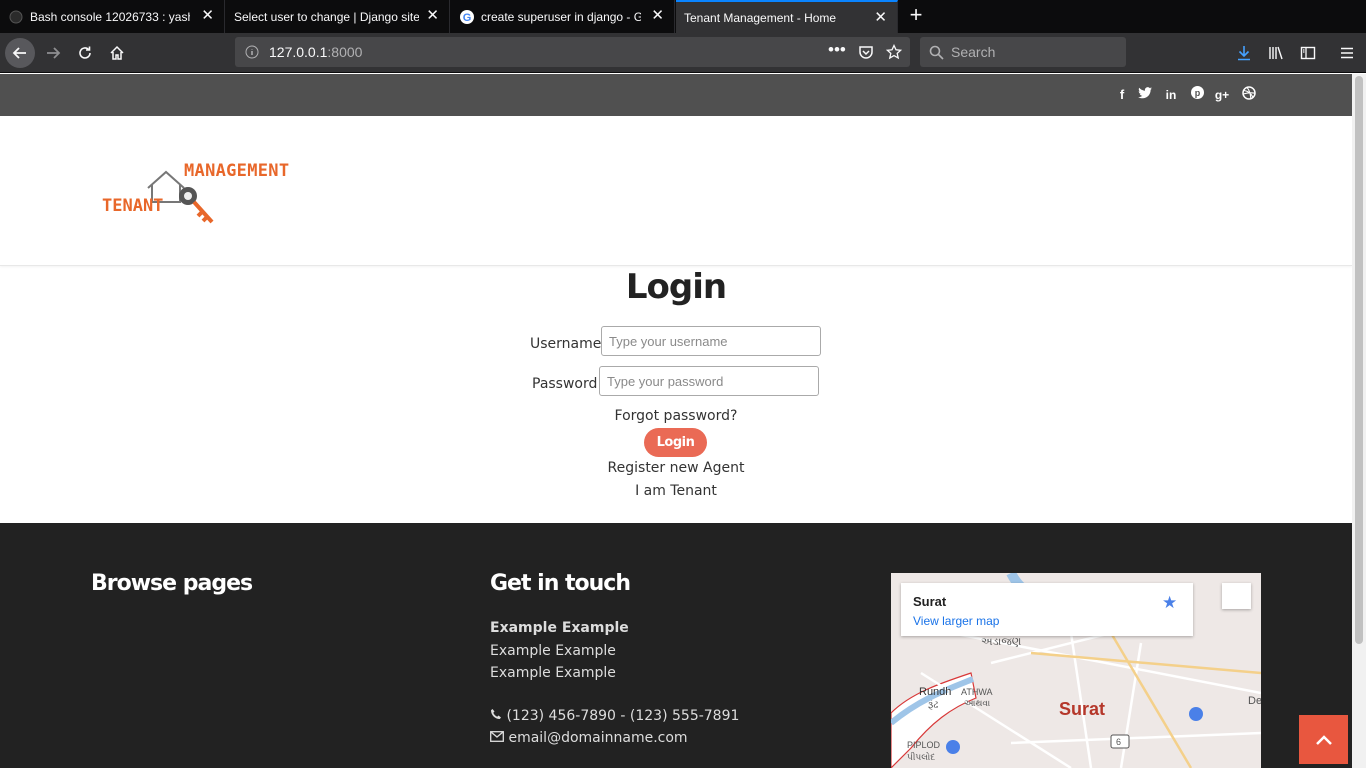 The image size is (1366, 768). What do you see at coordinates (172, 583) in the screenshot?
I see `browse-pages-heading: Browse pages` at bounding box center [172, 583].